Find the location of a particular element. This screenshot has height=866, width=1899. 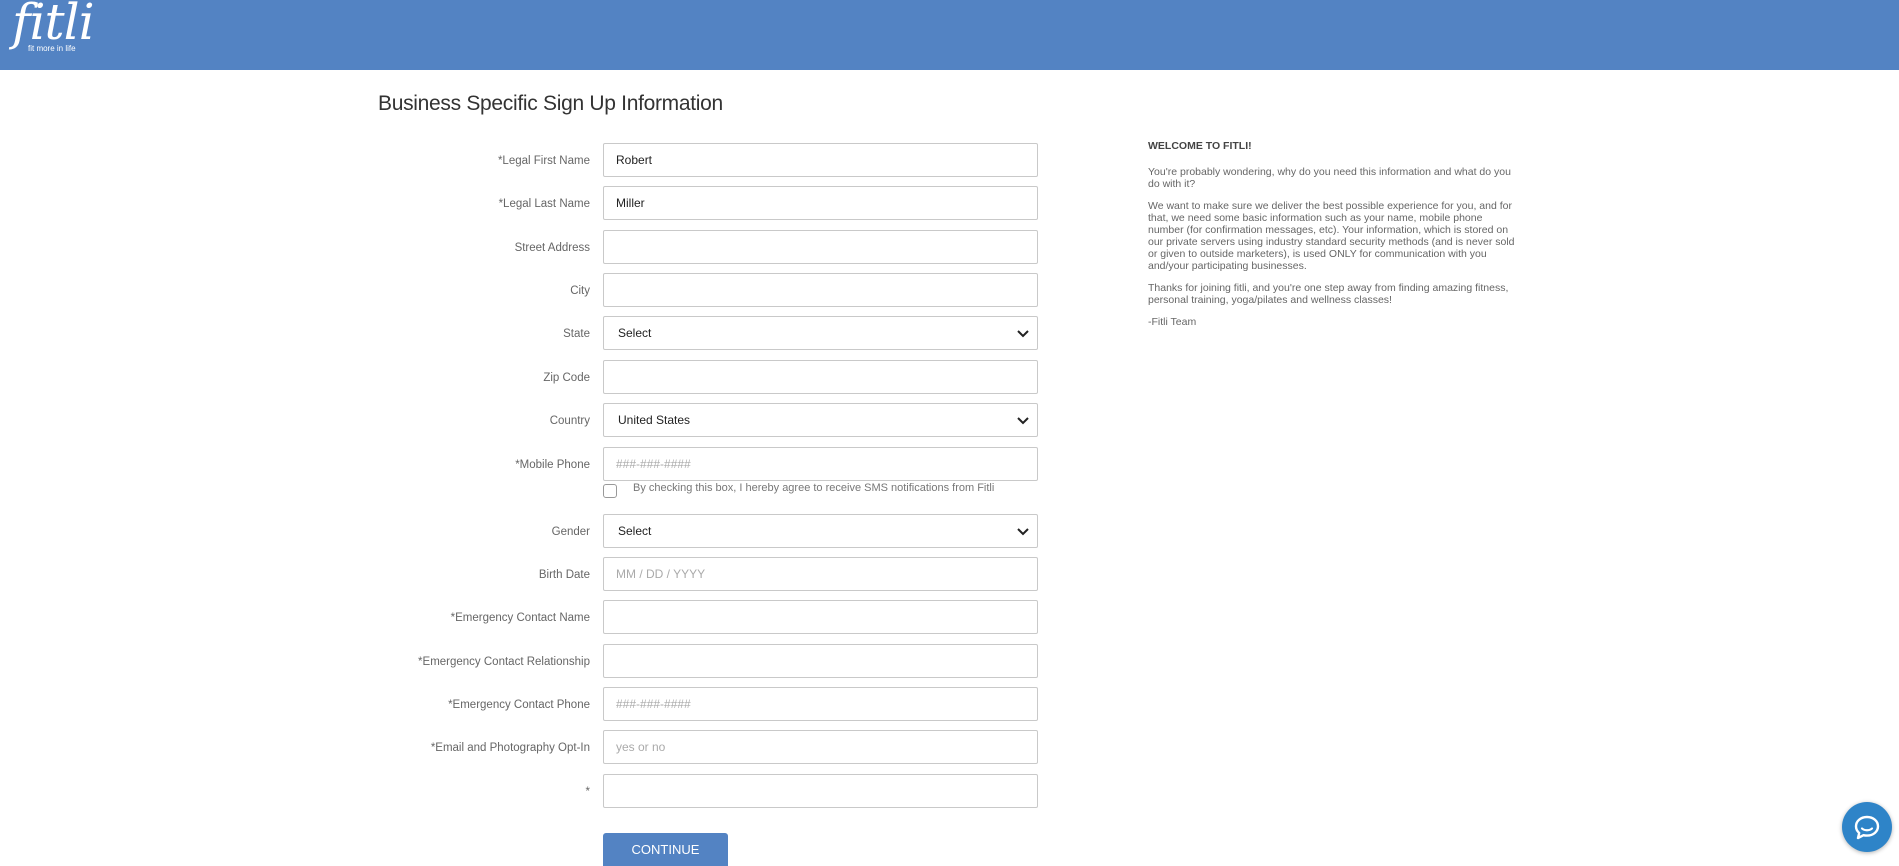

state-select: Select is located at coordinates (820, 333).